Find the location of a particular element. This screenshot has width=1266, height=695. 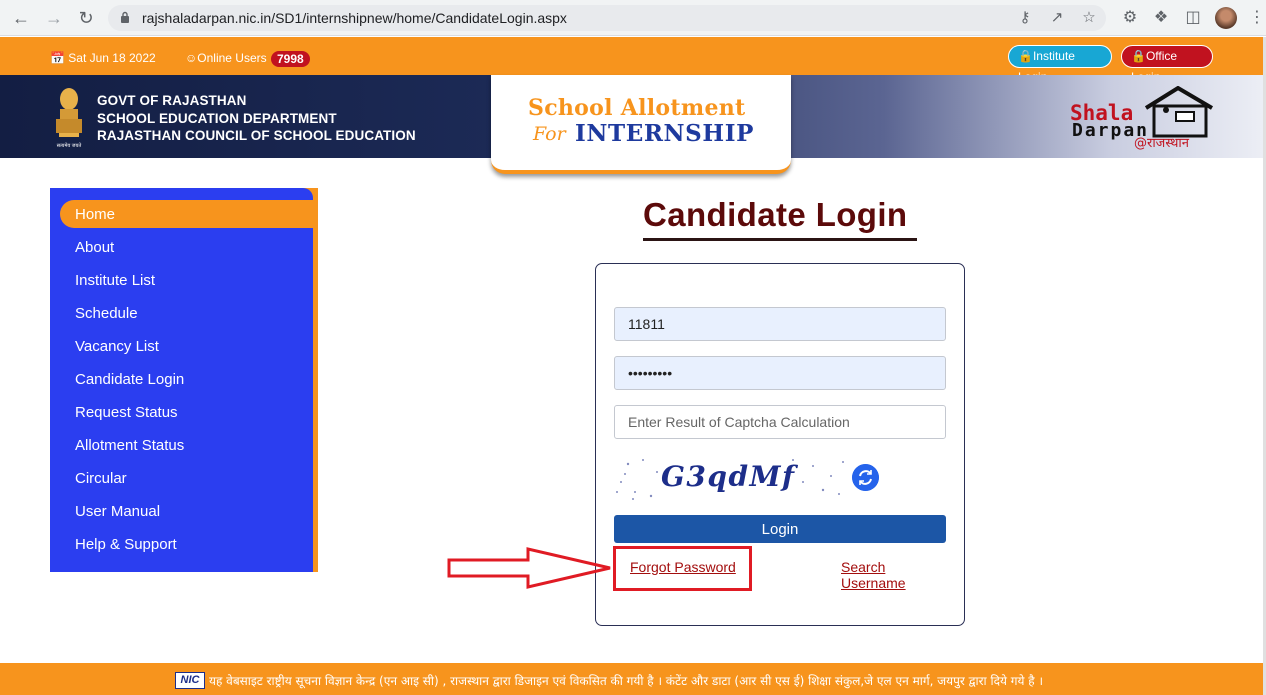

online-users-label: ☺Online Users is located at coordinates (226, 58).